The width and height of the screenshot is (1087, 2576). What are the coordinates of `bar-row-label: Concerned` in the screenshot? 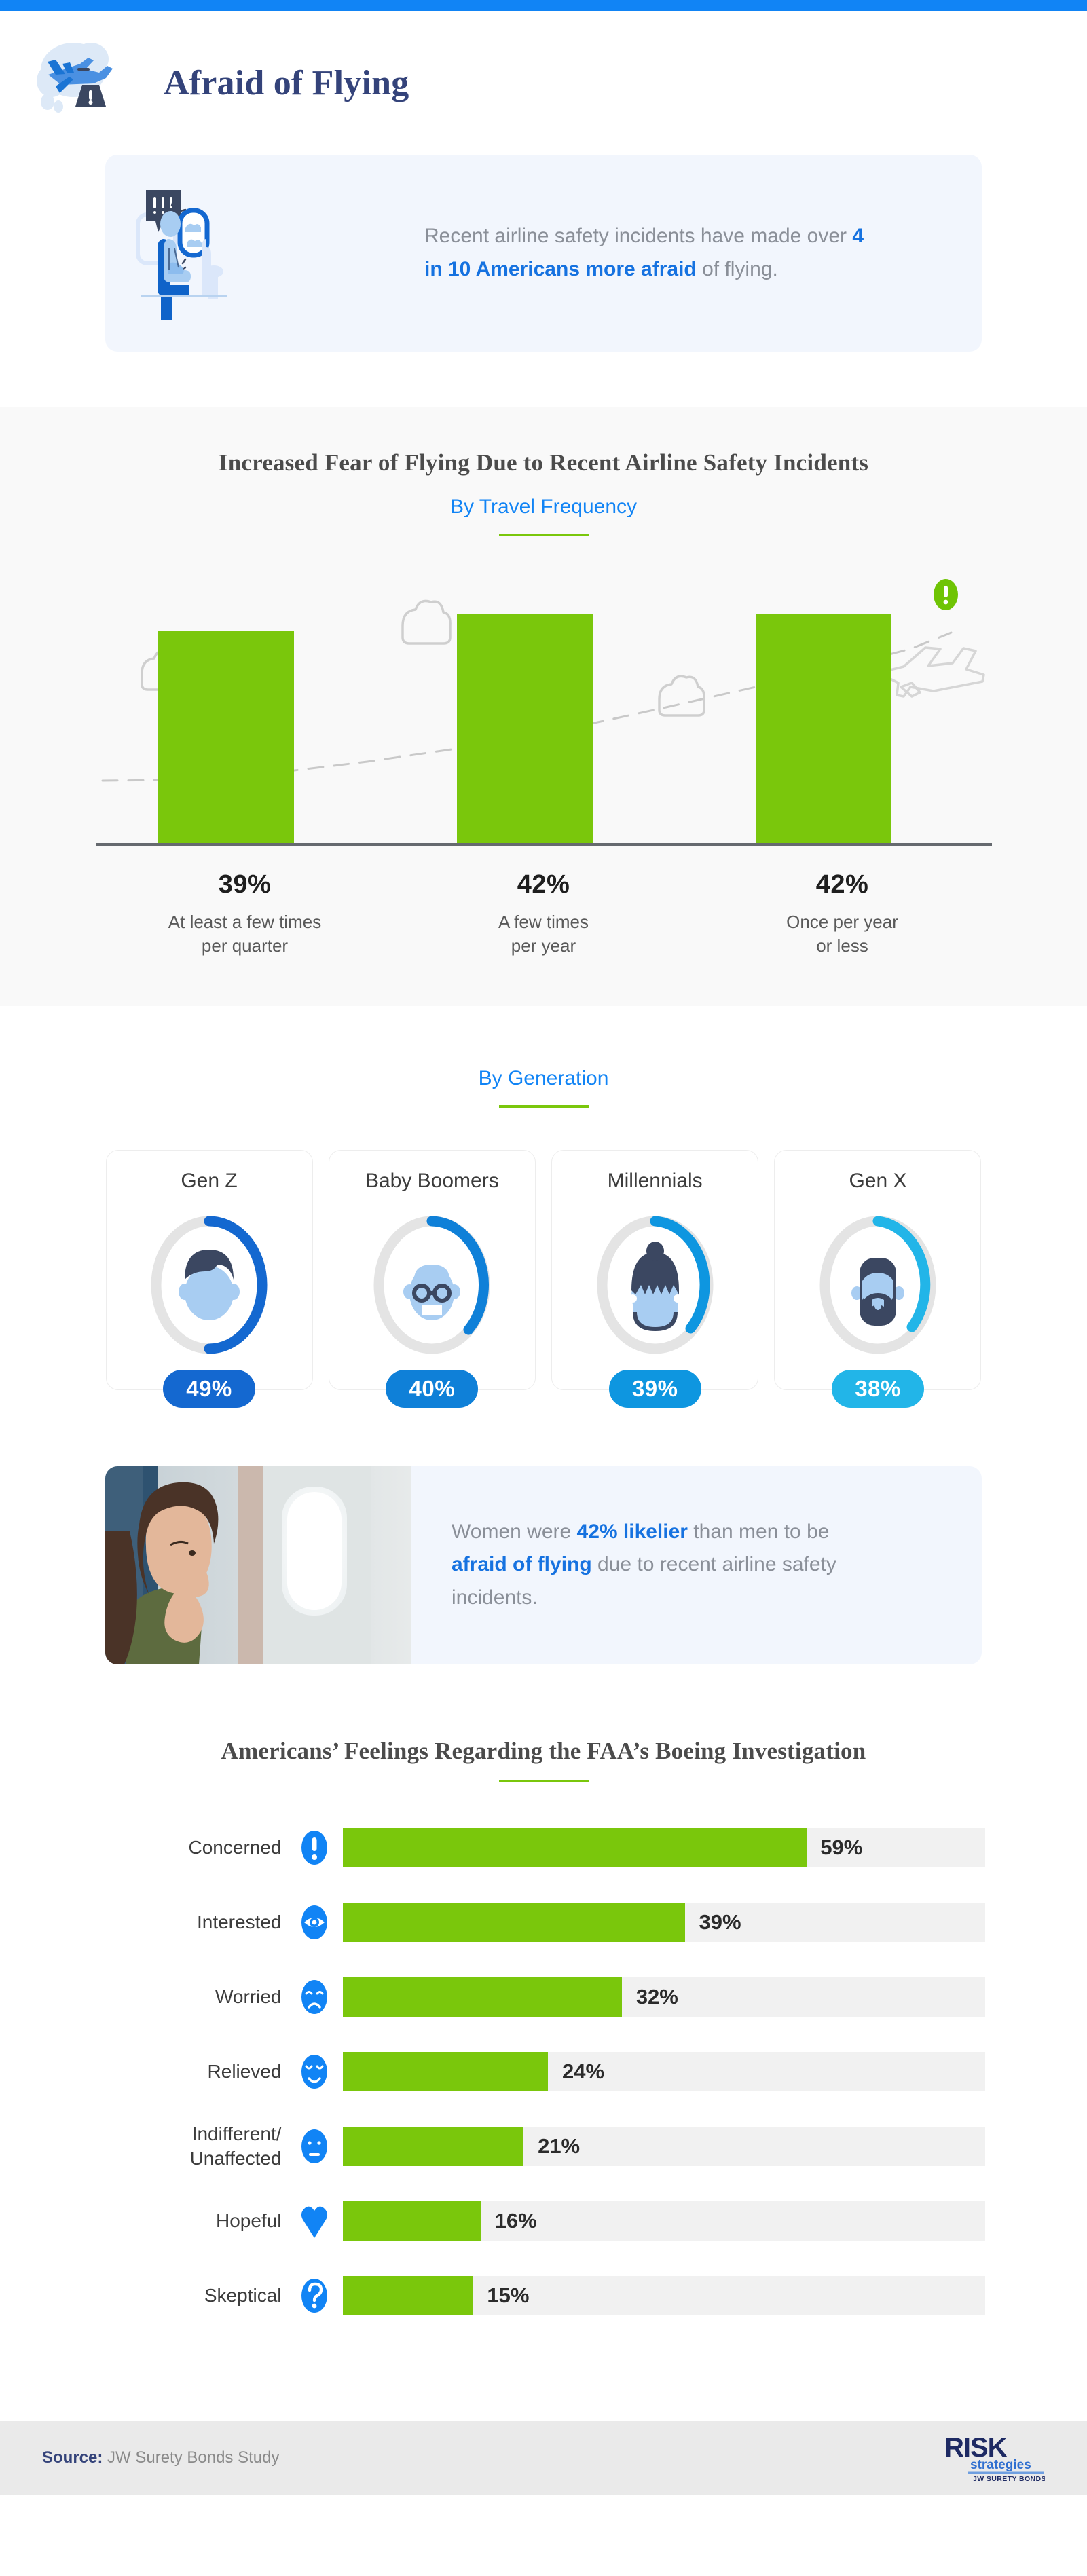 It's located at (235, 1848).